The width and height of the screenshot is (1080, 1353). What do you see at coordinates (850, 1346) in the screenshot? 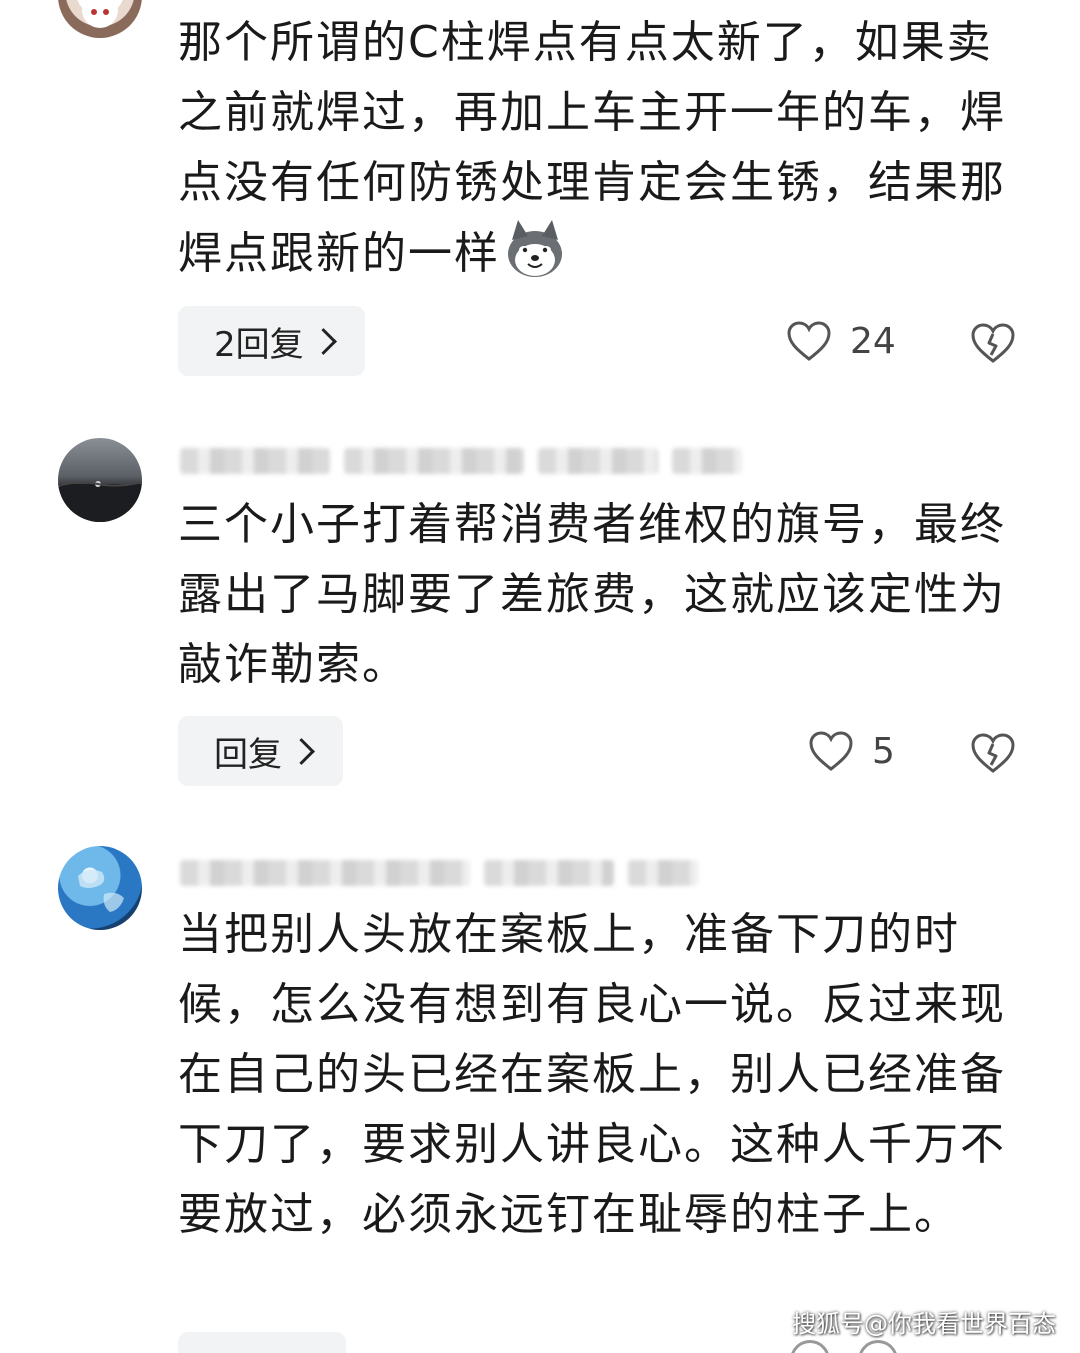
I see `like-actions-partial` at bounding box center [850, 1346].